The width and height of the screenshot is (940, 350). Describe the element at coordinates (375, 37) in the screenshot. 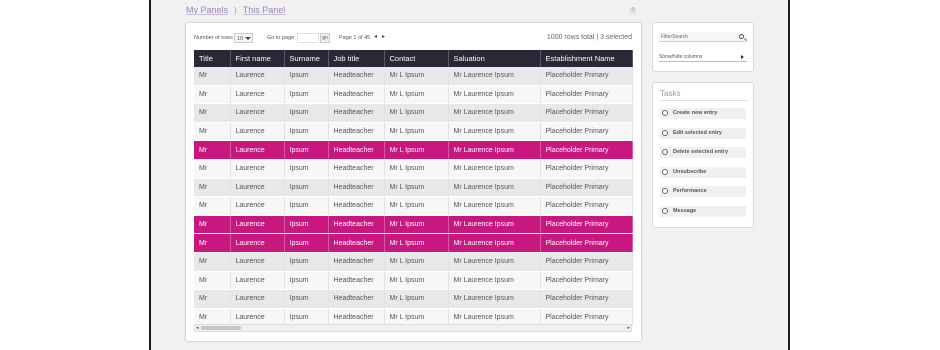

I see `previous-page-icon: ◂` at that location.